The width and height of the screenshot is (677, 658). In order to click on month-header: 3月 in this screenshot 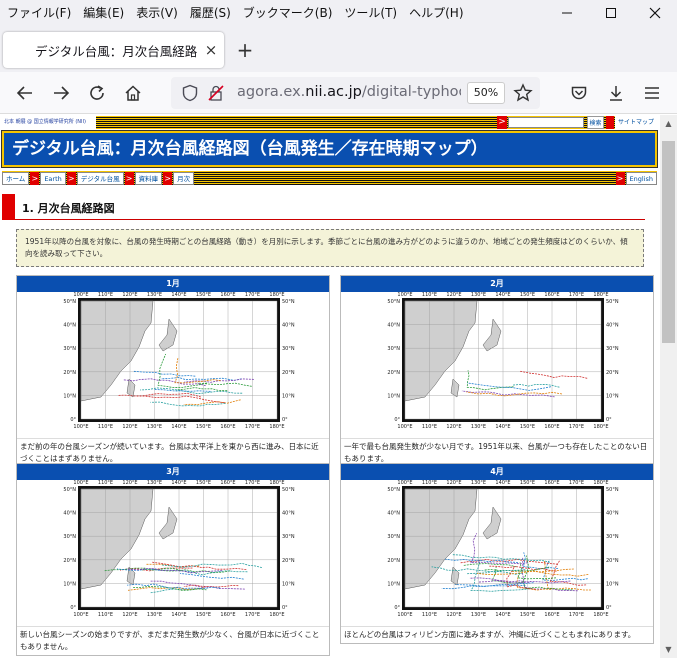, I will do `click(173, 472)`.